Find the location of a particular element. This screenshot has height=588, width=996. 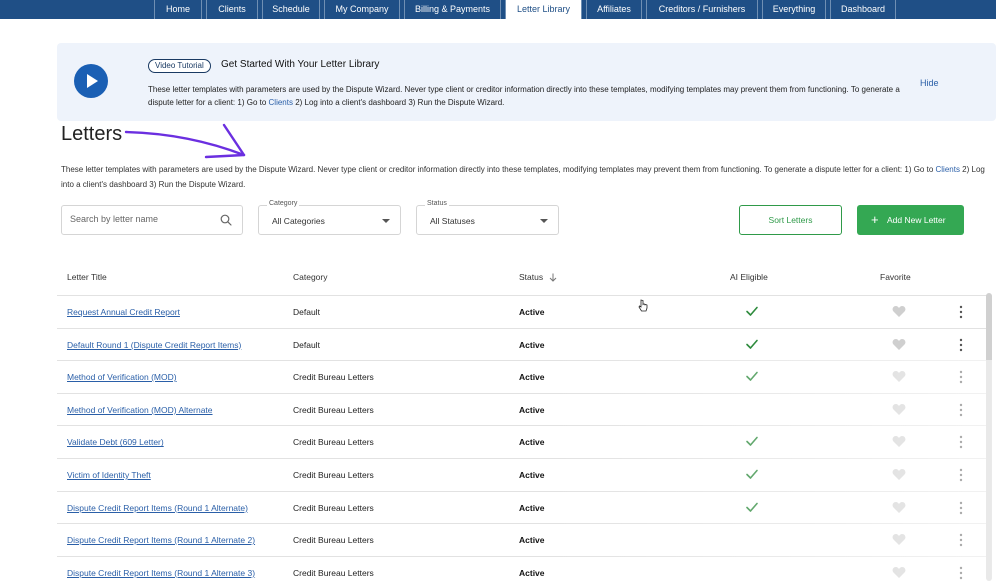

search-input is located at coordinates (140, 219).